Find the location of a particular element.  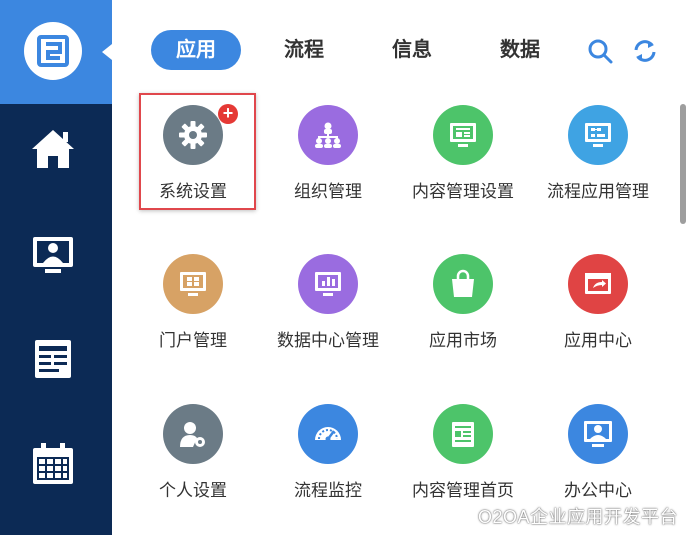

app-center: 应用中心 is located at coordinates (598, 304).